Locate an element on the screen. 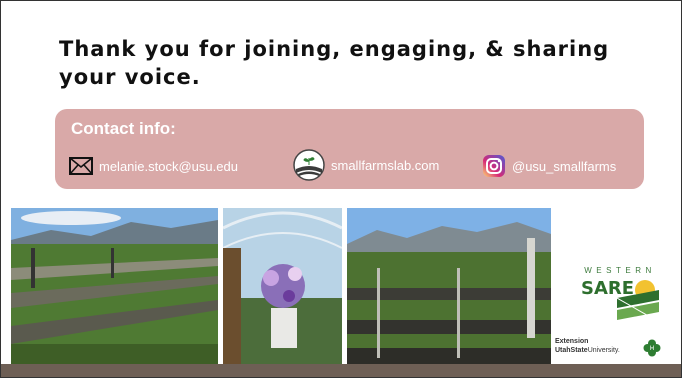 The height and width of the screenshot is (378, 682). farm-field-photo is located at coordinates (114, 286).